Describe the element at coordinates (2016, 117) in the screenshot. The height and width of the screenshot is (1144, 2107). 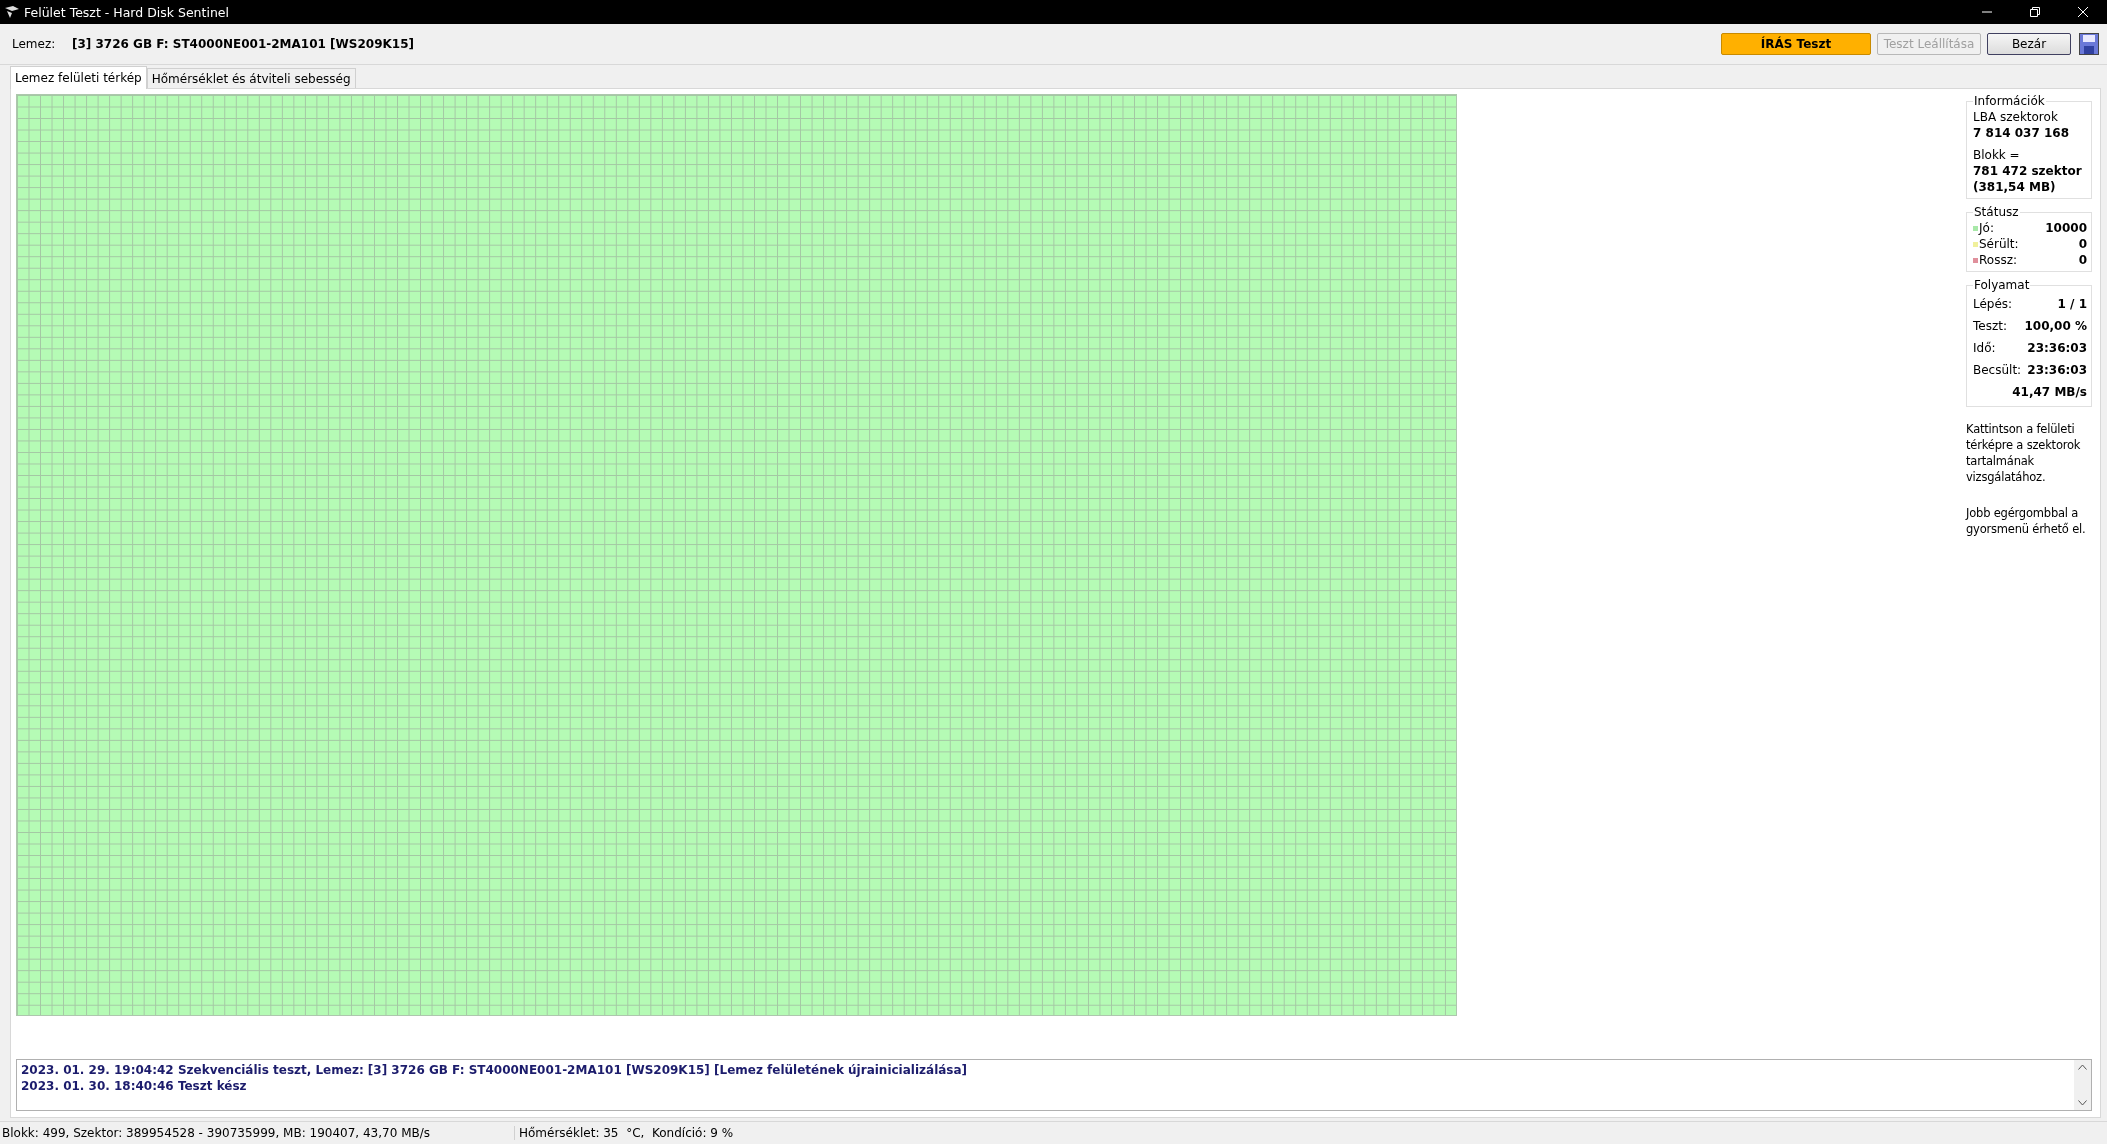
I see `lba-label: LBA szektorok` at that location.